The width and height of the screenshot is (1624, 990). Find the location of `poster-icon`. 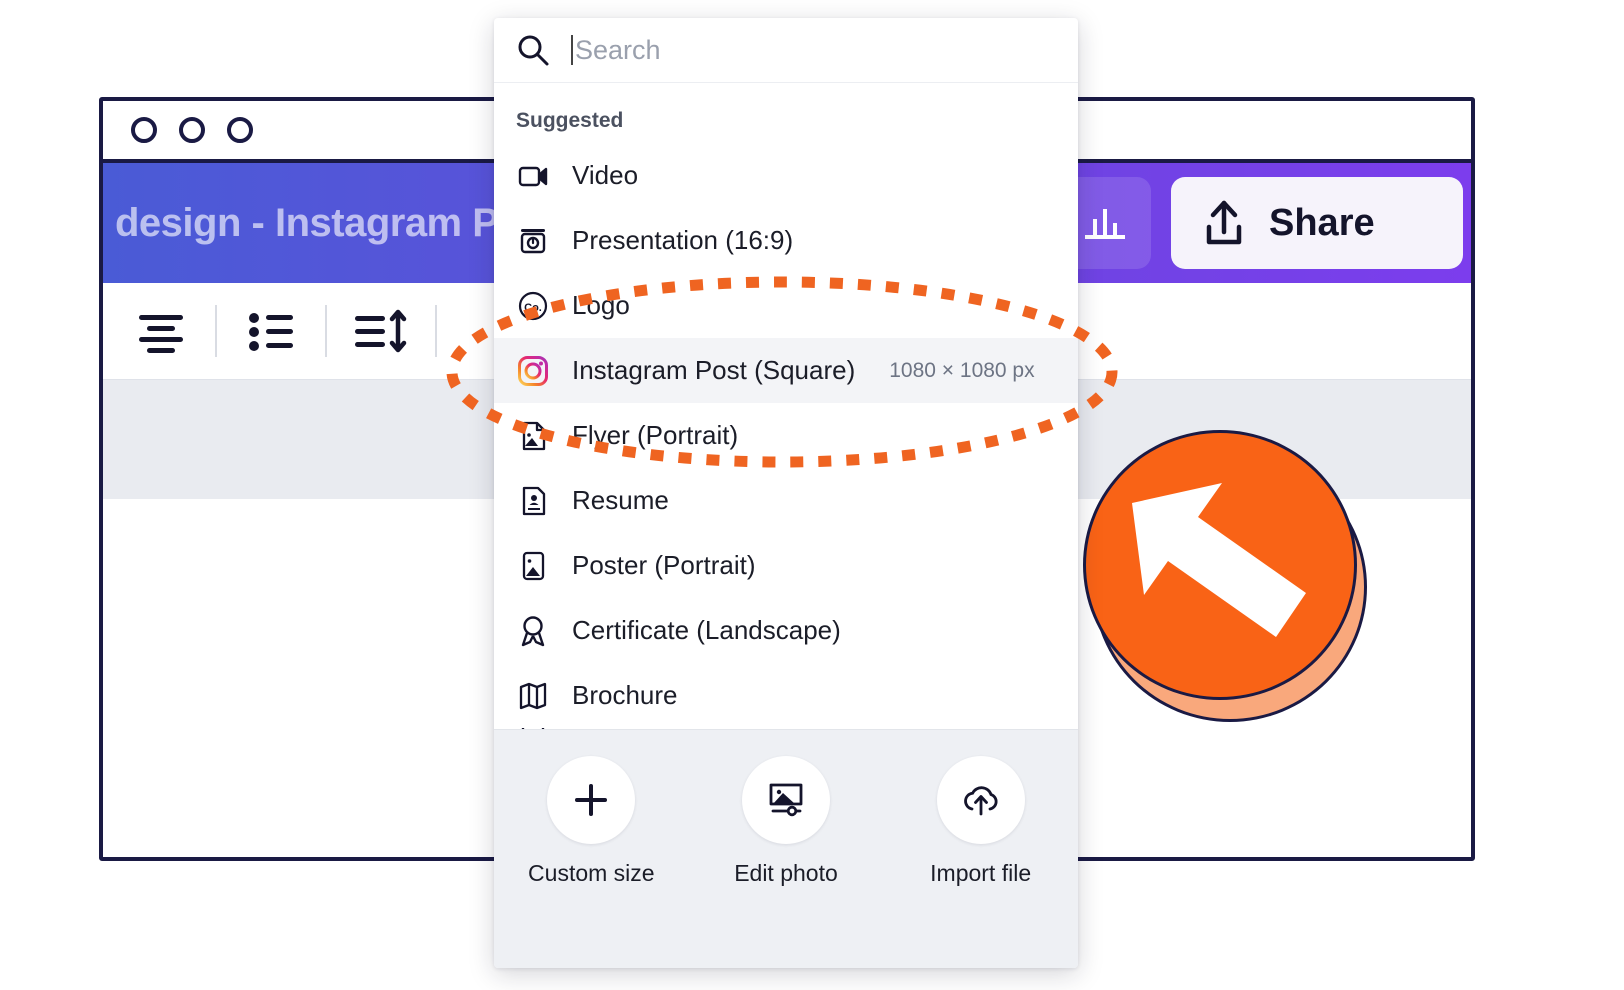

poster-icon is located at coordinates (533, 566).